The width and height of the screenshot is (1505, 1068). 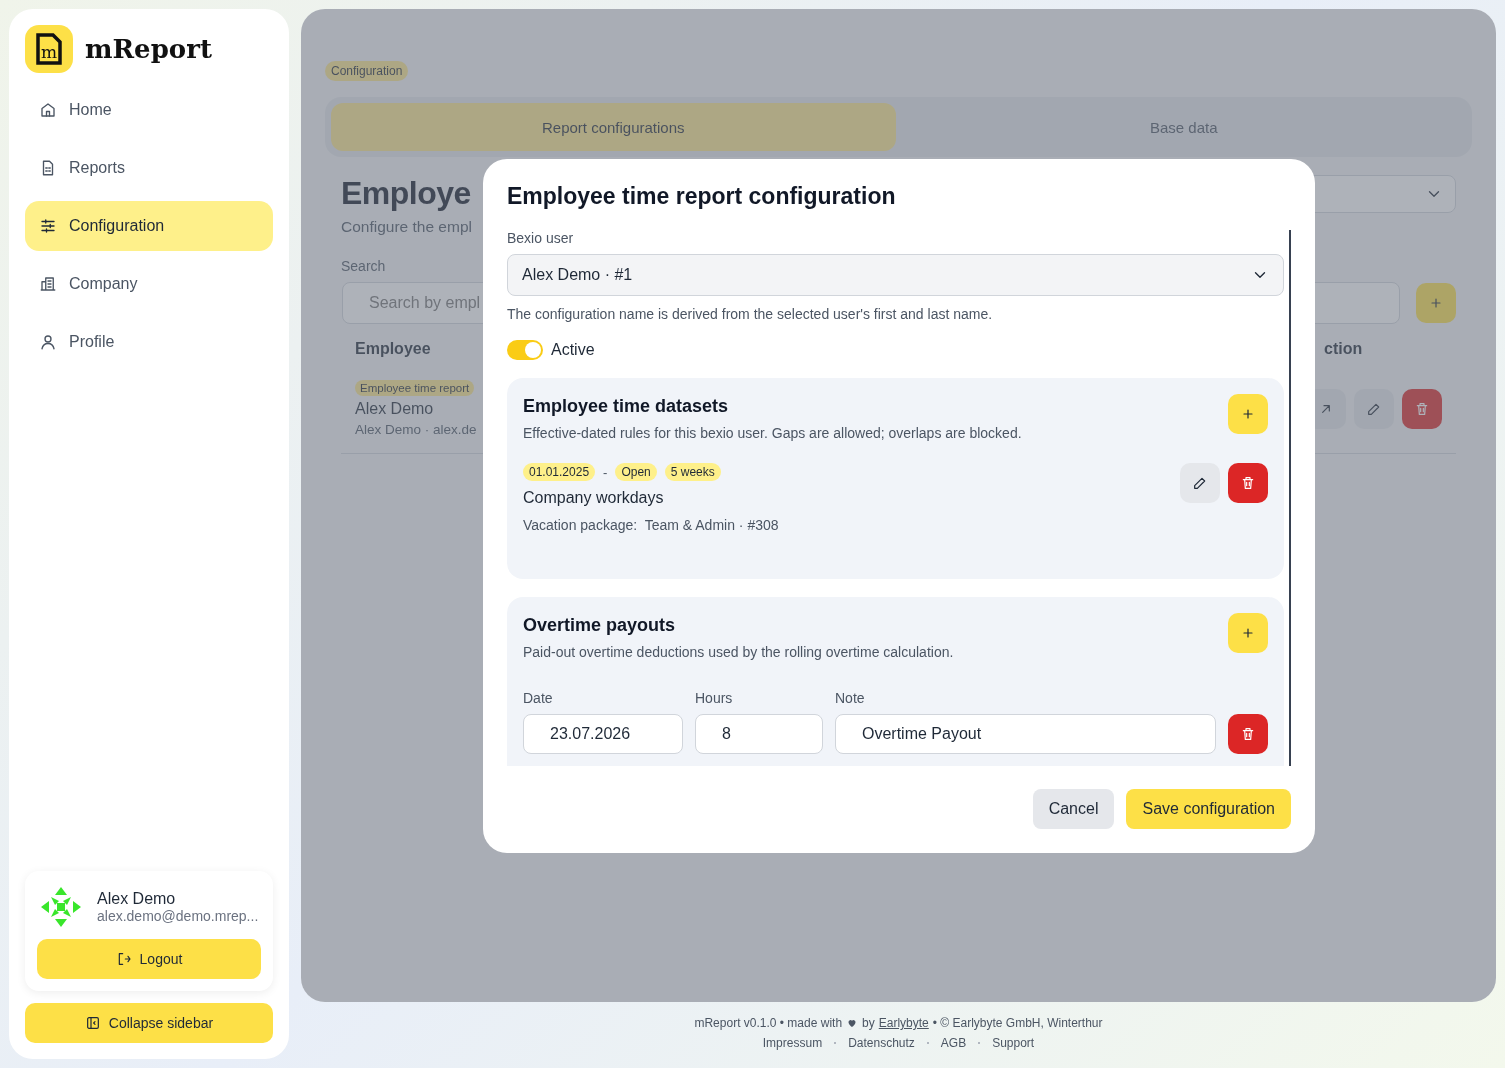 What do you see at coordinates (792, 1043) in the screenshot?
I see `footer-link: Impressum` at bounding box center [792, 1043].